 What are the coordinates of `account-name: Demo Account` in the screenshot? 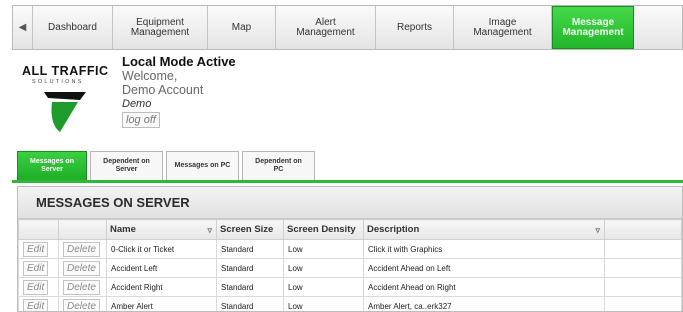 It's located at (163, 90).